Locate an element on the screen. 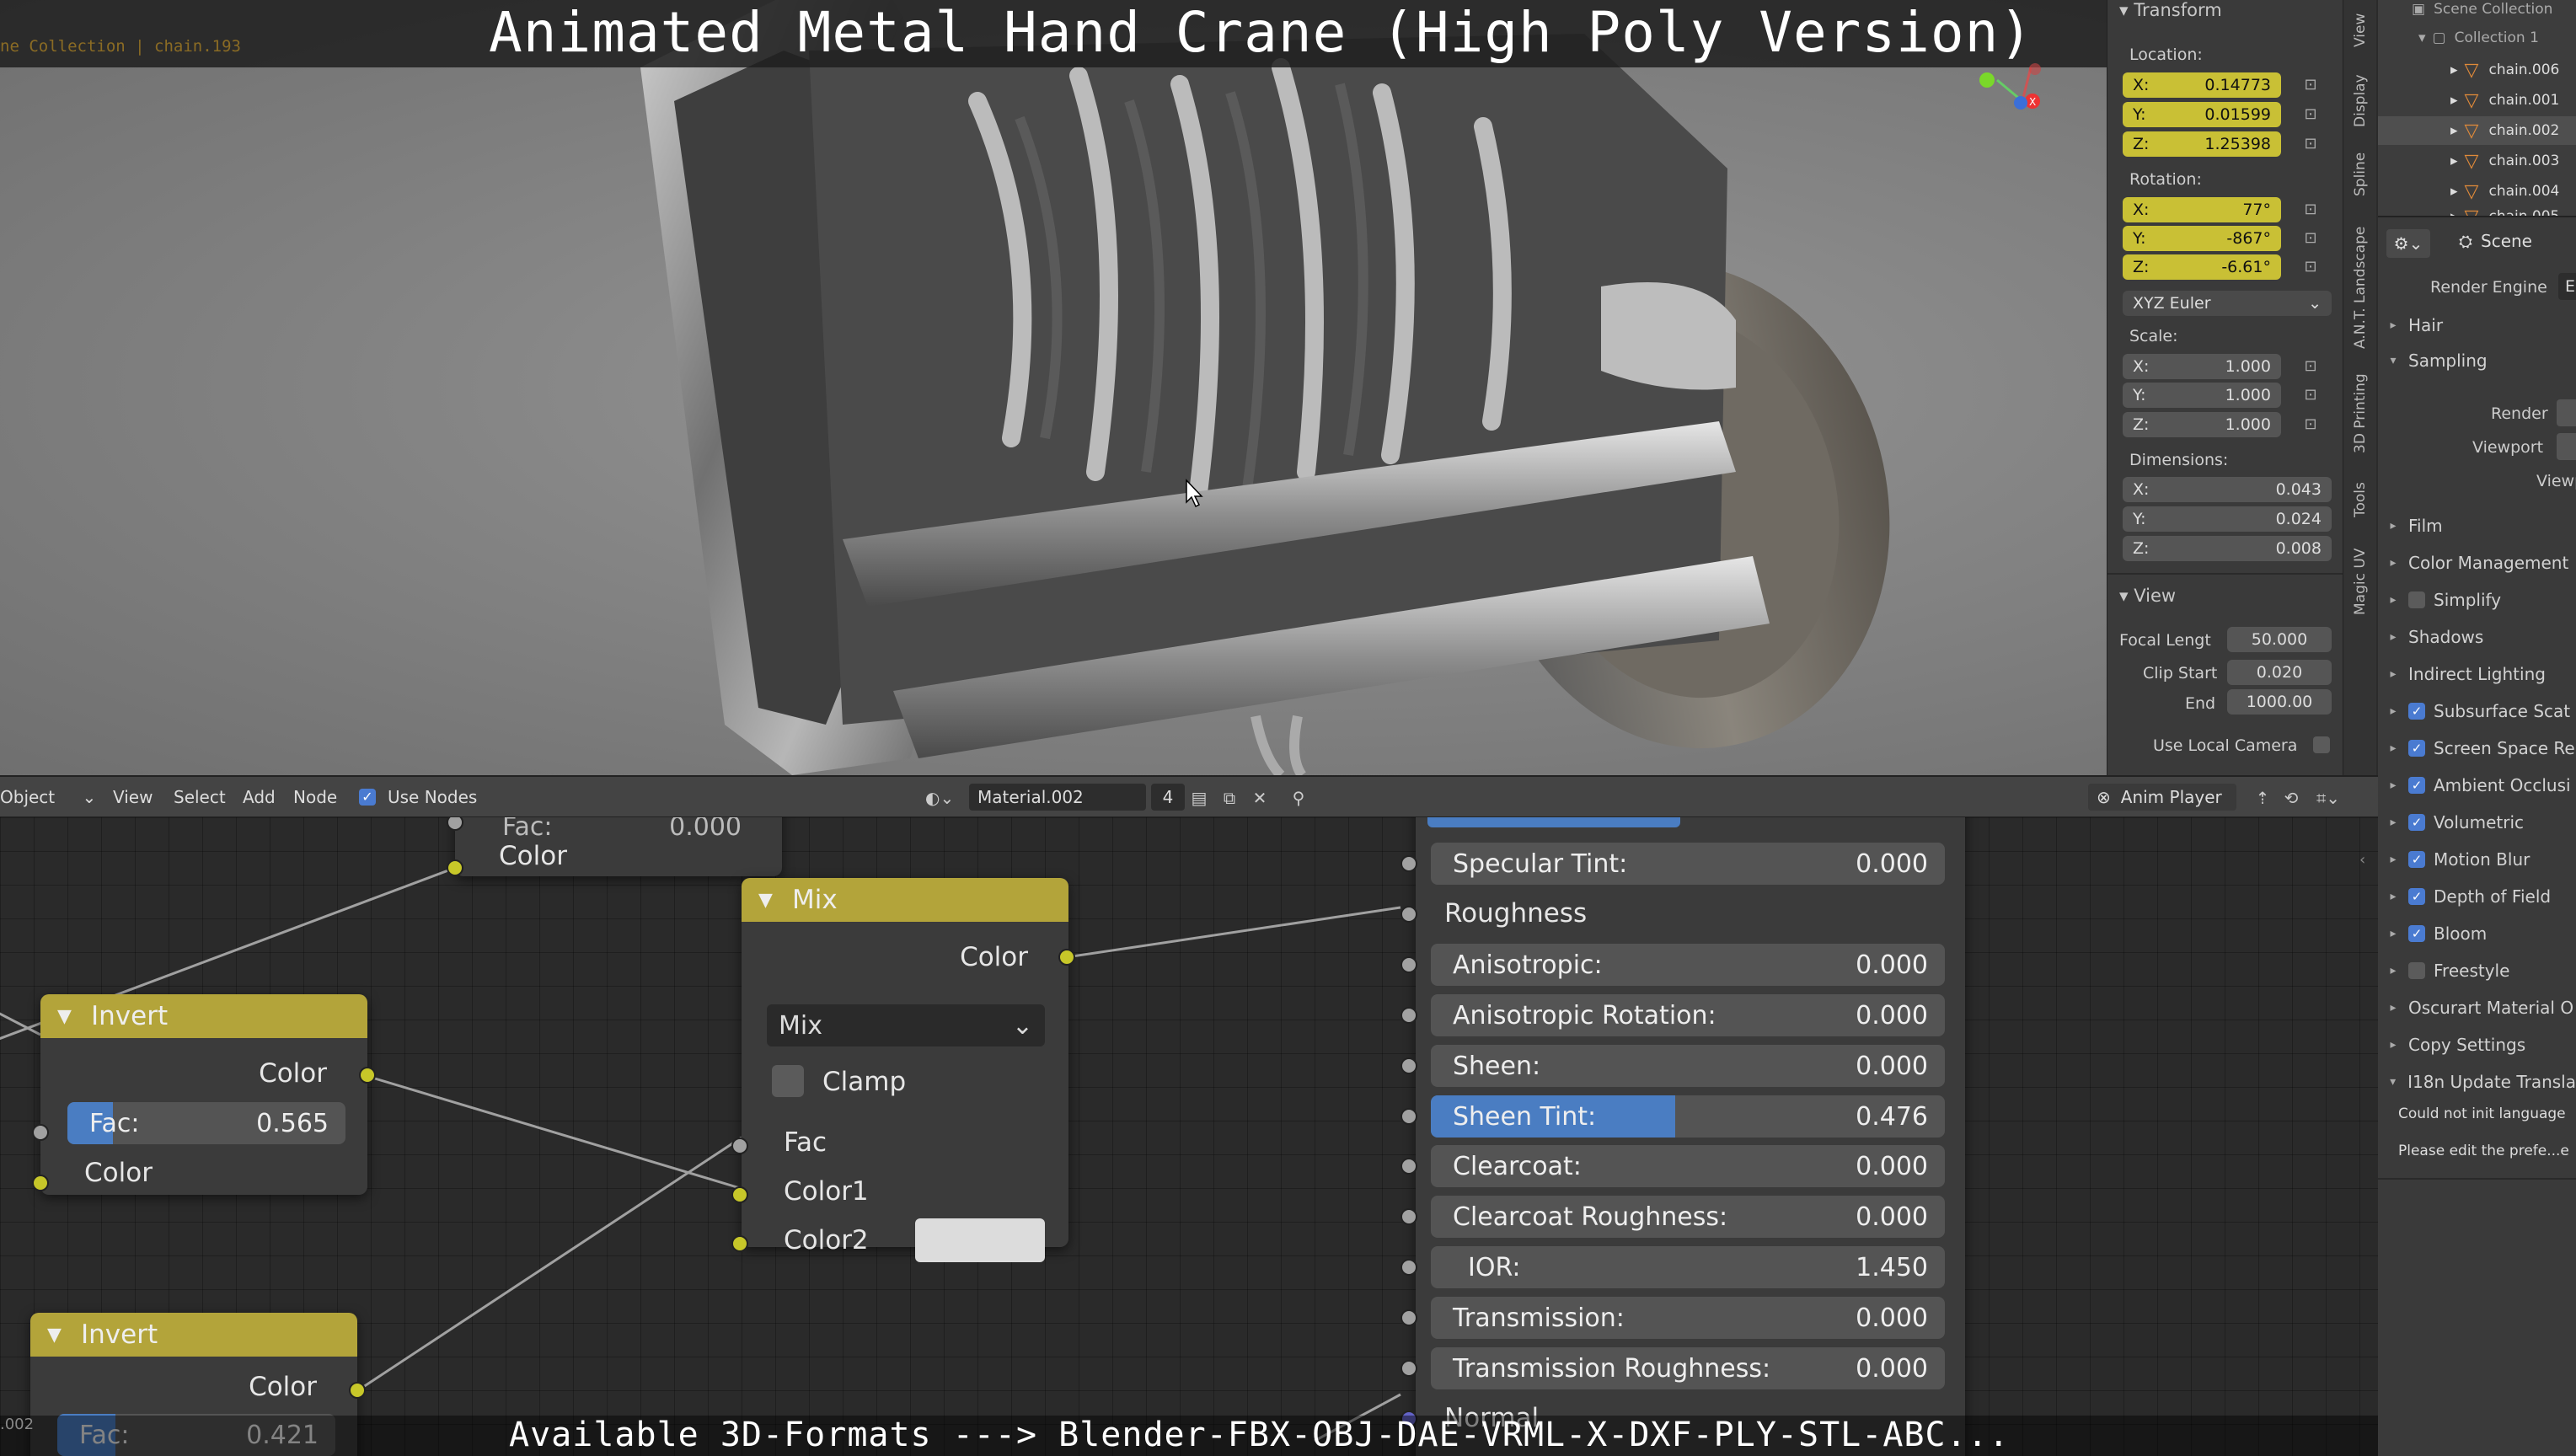 Image resolution: width=2576 pixels, height=1456 pixels. viewport-samples-field is located at coordinates (2566, 446).